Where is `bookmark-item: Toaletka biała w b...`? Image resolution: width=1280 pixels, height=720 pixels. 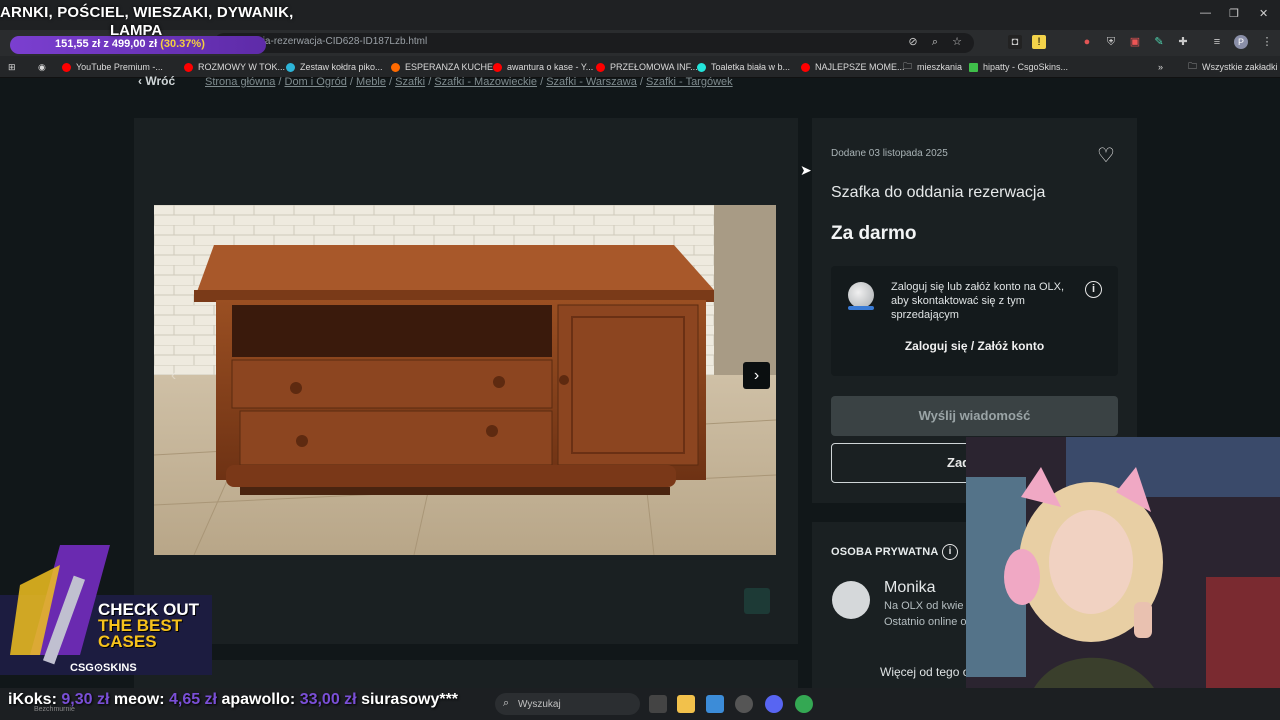
bookmark-item: Toaletka biała w b... is located at coordinates (743, 67).